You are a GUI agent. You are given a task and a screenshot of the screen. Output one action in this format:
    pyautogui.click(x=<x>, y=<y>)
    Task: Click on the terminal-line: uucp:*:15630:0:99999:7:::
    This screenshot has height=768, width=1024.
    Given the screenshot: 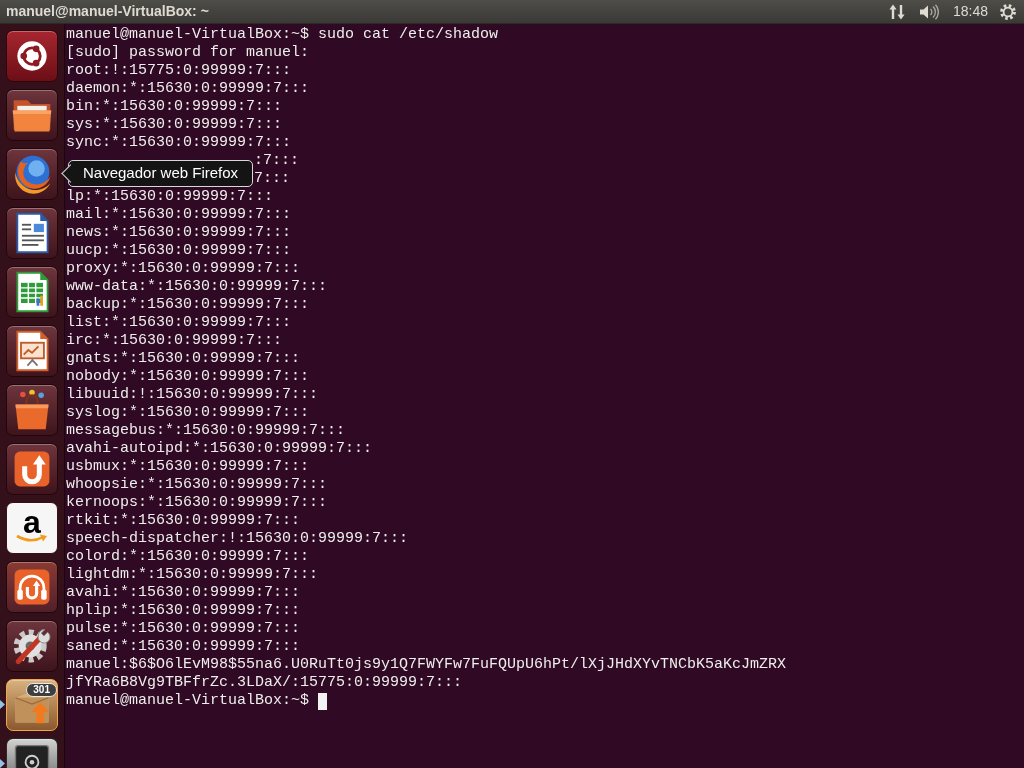 What is the action you would take?
    pyautogui.click(x=179, y=251)
    